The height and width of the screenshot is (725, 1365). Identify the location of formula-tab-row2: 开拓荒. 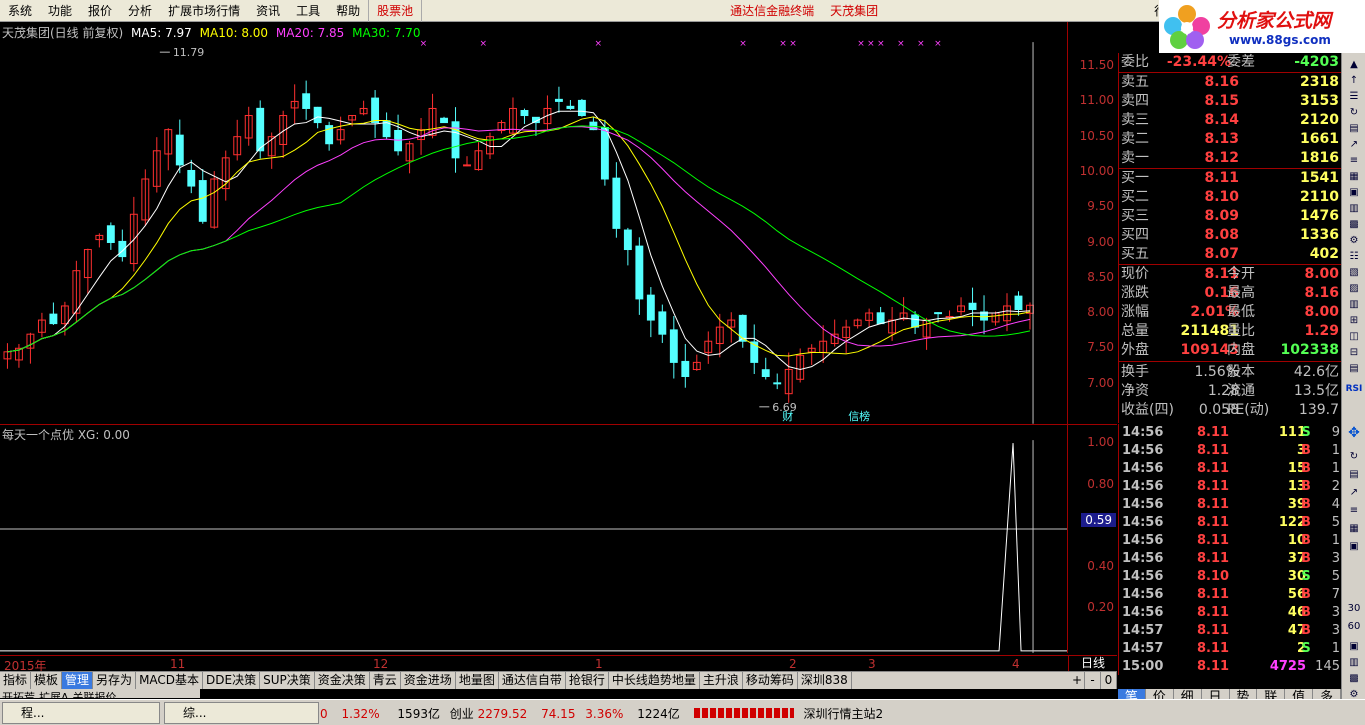
(18, 694).